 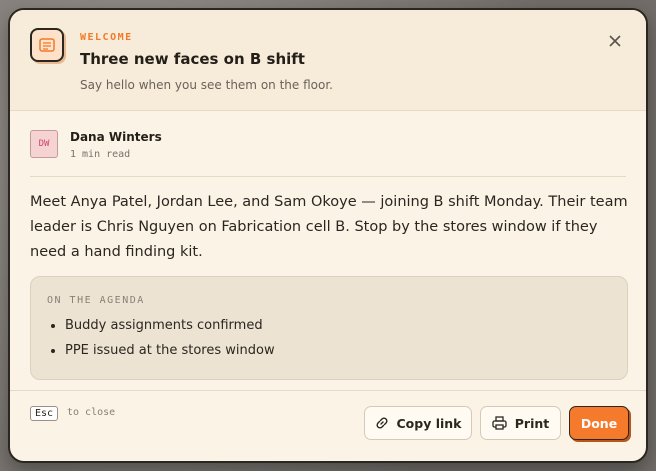 What do you see at coordinates (44, 413) in the screenshot?
I see `esc-key-hint: Esc` at bounding box center [44, 413].